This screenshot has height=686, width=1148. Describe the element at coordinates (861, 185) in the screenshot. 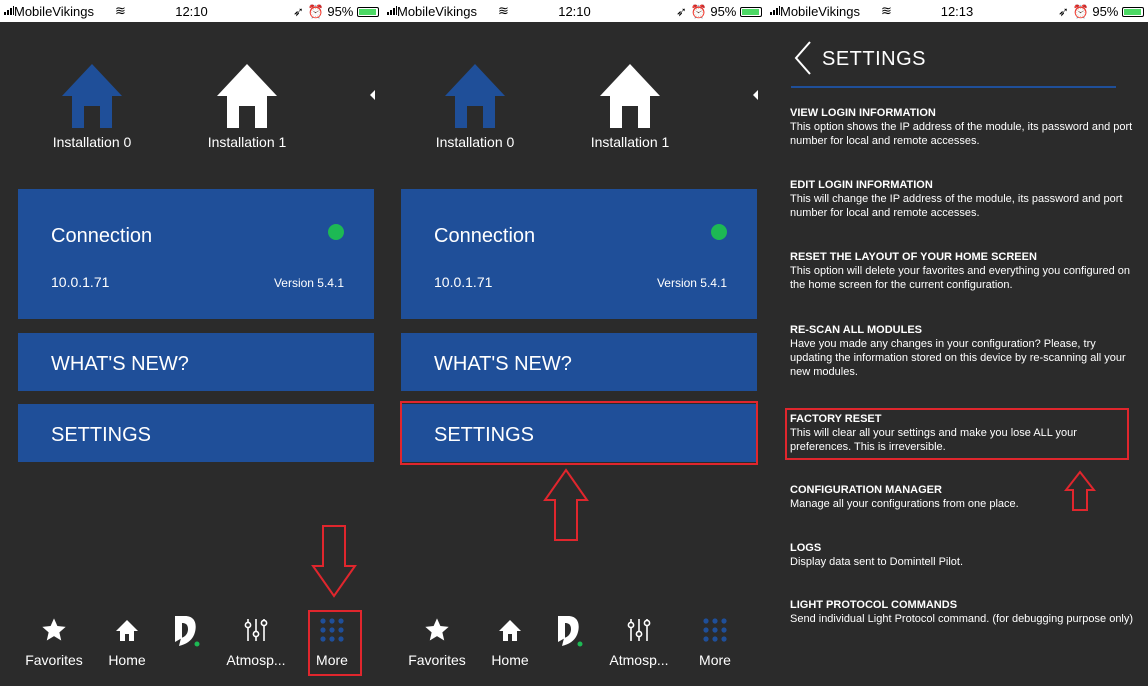

I see `option-heading: EDIT LOGIN INFORMATION` at that location.